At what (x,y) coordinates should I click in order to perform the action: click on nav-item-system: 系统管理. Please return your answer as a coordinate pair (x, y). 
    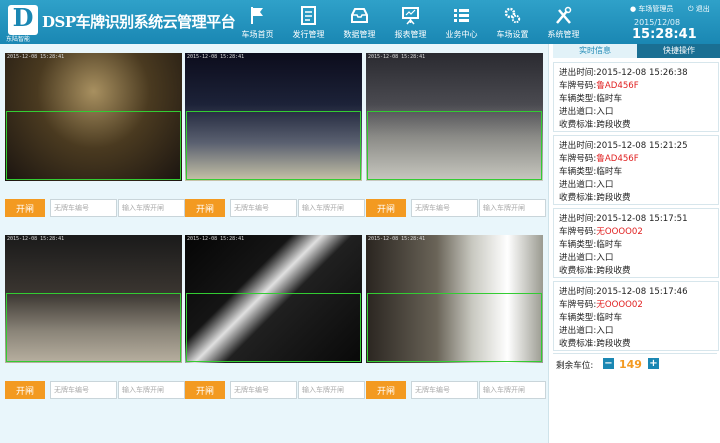
    Looking at the image, I should click on (563, 22).